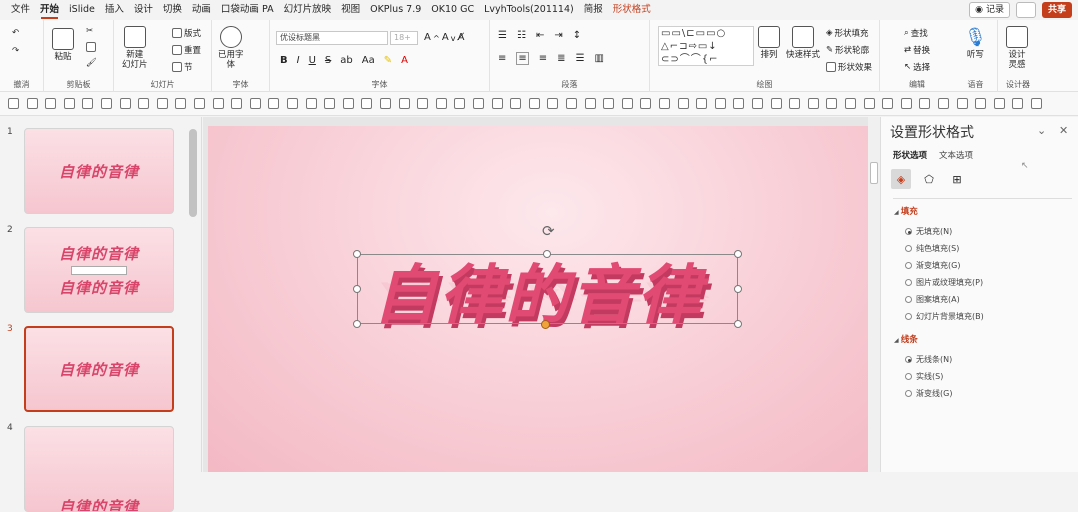  What do you see at coordinates (298, 60) in the screenshot?
I see `italic-button: I` at bounding box center [298, 60].